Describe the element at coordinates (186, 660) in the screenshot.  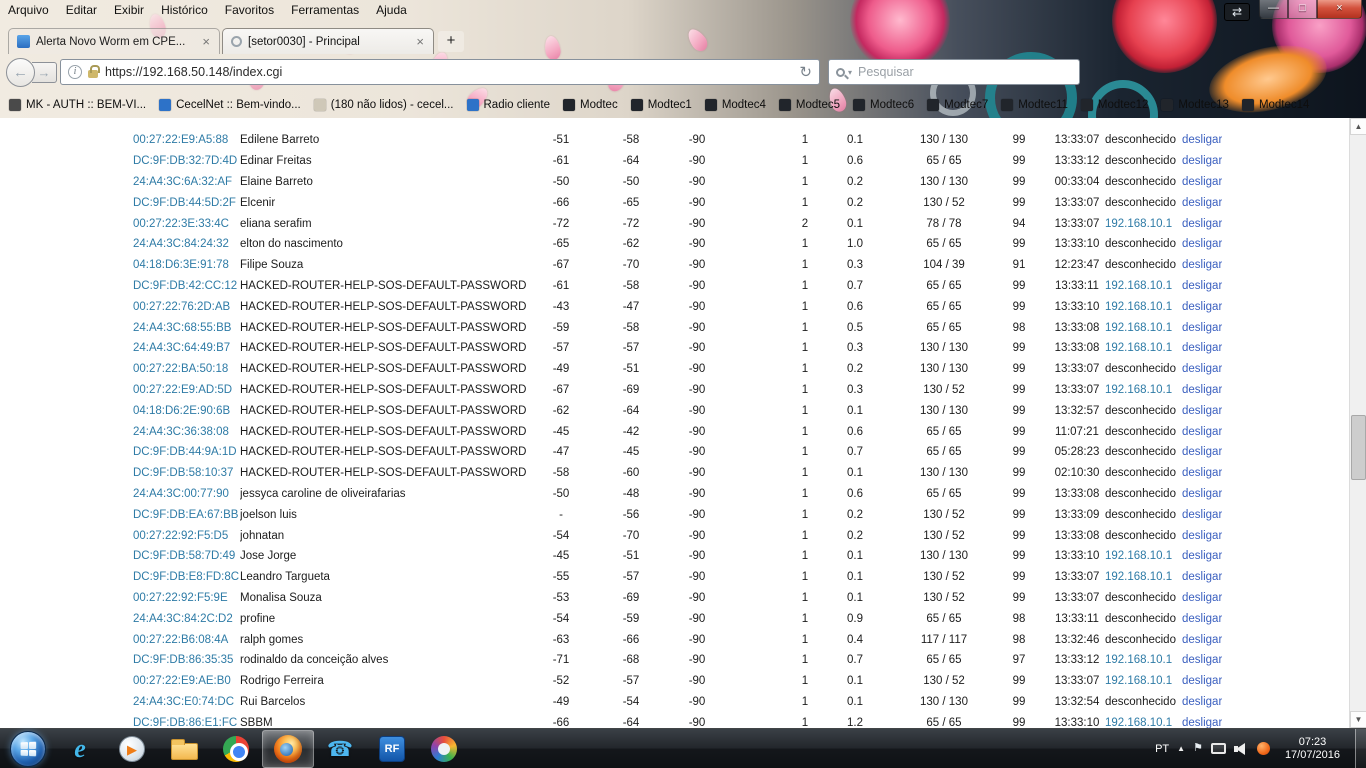
I see `client-mac: DC:9F:DB:86:35:35` at that location.